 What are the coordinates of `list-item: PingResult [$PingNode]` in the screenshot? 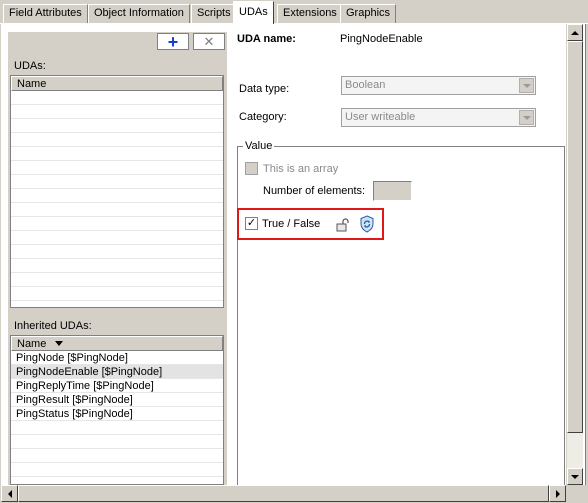 It's located at (117, 400).